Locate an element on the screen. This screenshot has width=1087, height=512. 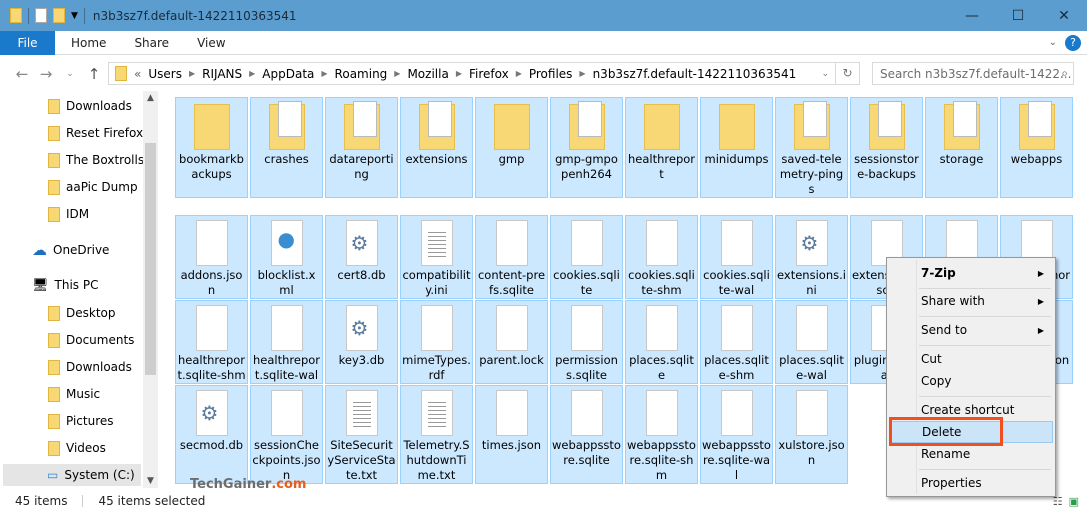
file-item: SiteSecurityServiceState.txt is located at coordinates (361, 434).